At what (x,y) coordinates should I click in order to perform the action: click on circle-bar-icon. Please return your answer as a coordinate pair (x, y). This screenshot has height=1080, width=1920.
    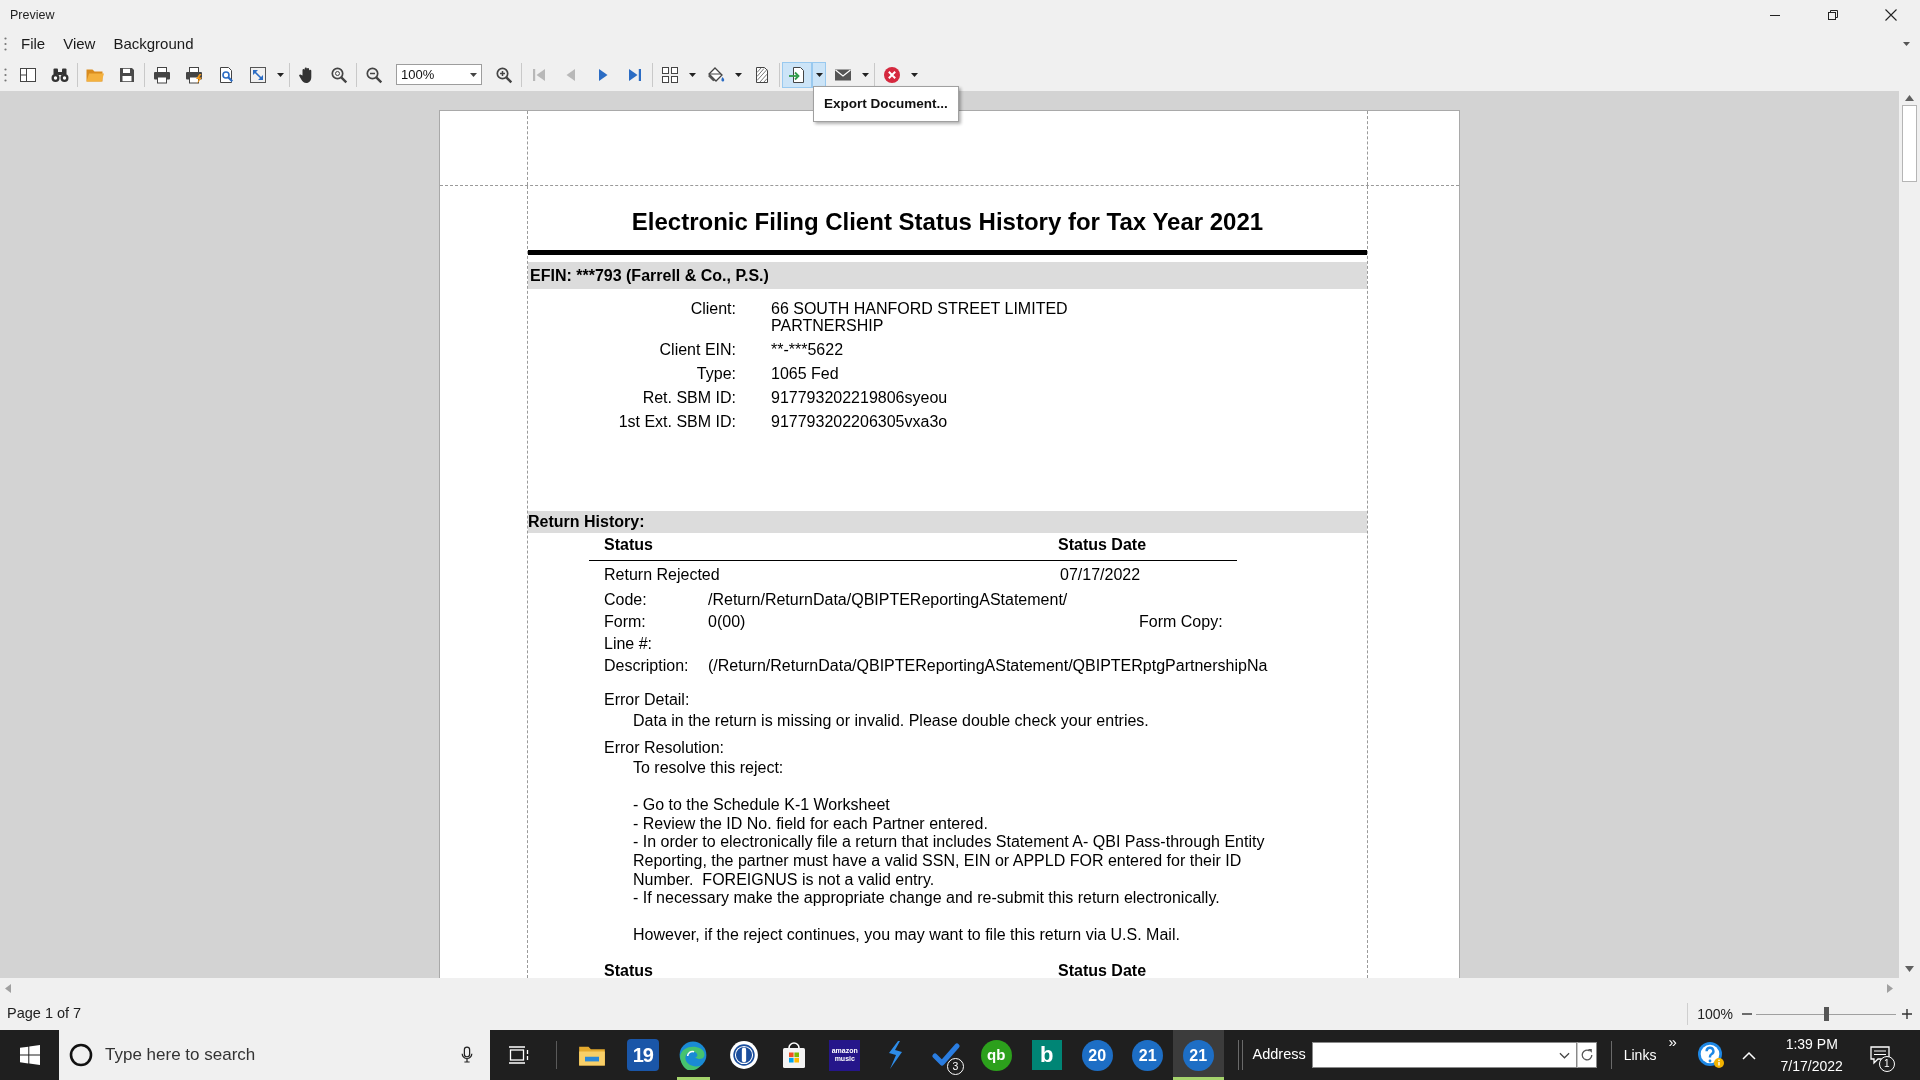
    Looking at the image, I should click on (743, 1055).